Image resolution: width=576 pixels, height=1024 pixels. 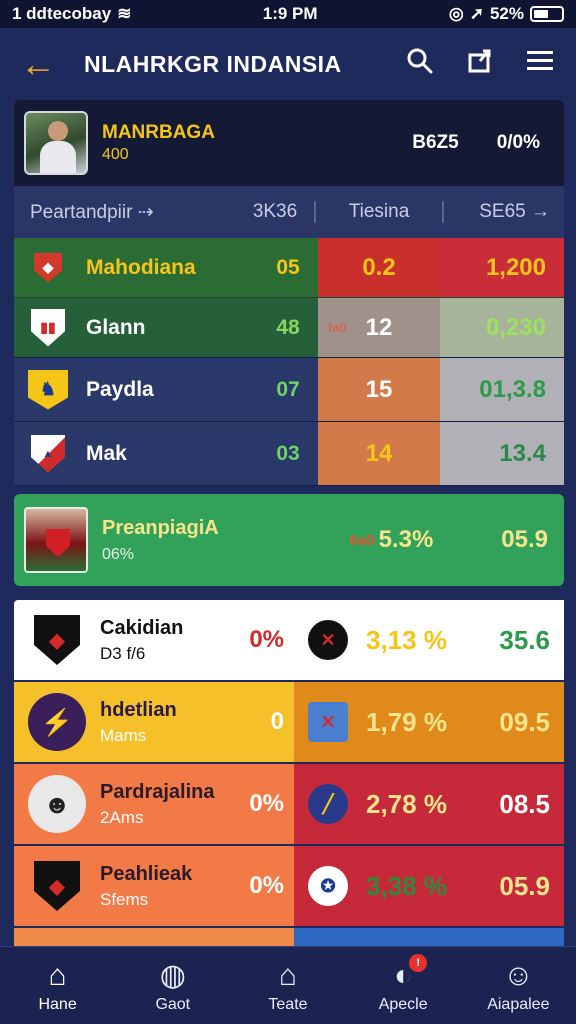 What do you see at coordinates (57, 1004) in the screenshot?
I see `nav-home-label: Hane` at bounding box center [57, 1004].